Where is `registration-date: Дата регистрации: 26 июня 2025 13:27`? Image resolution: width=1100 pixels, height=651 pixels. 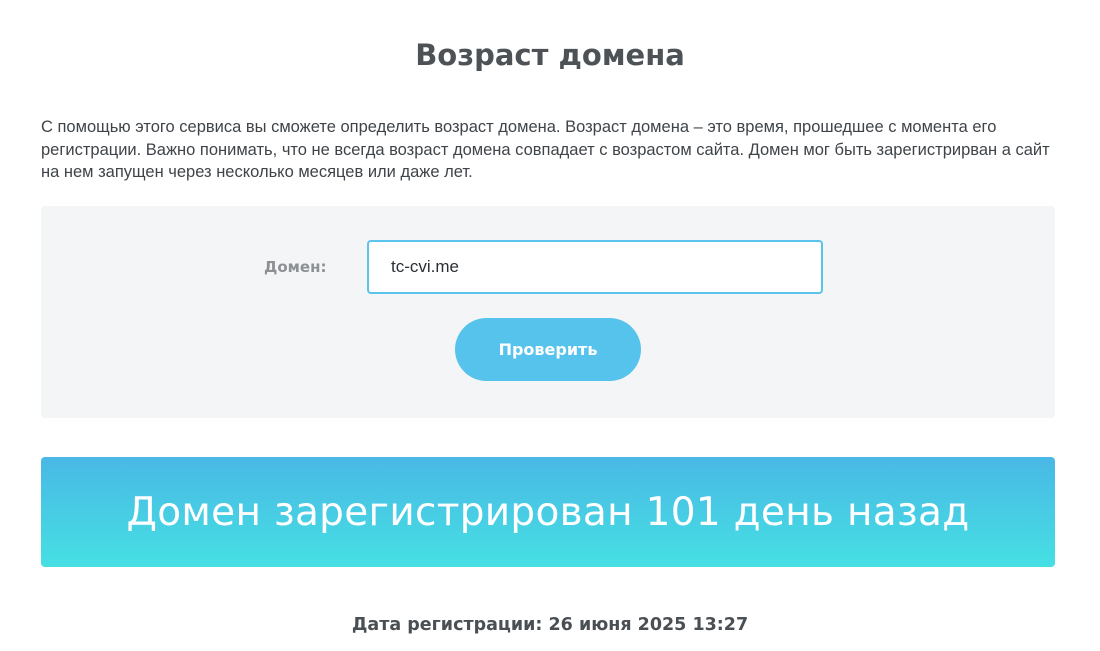 registration-date: Дата регистрации: 26 июня 2025 13:27 is located at coordinates (550, 625).